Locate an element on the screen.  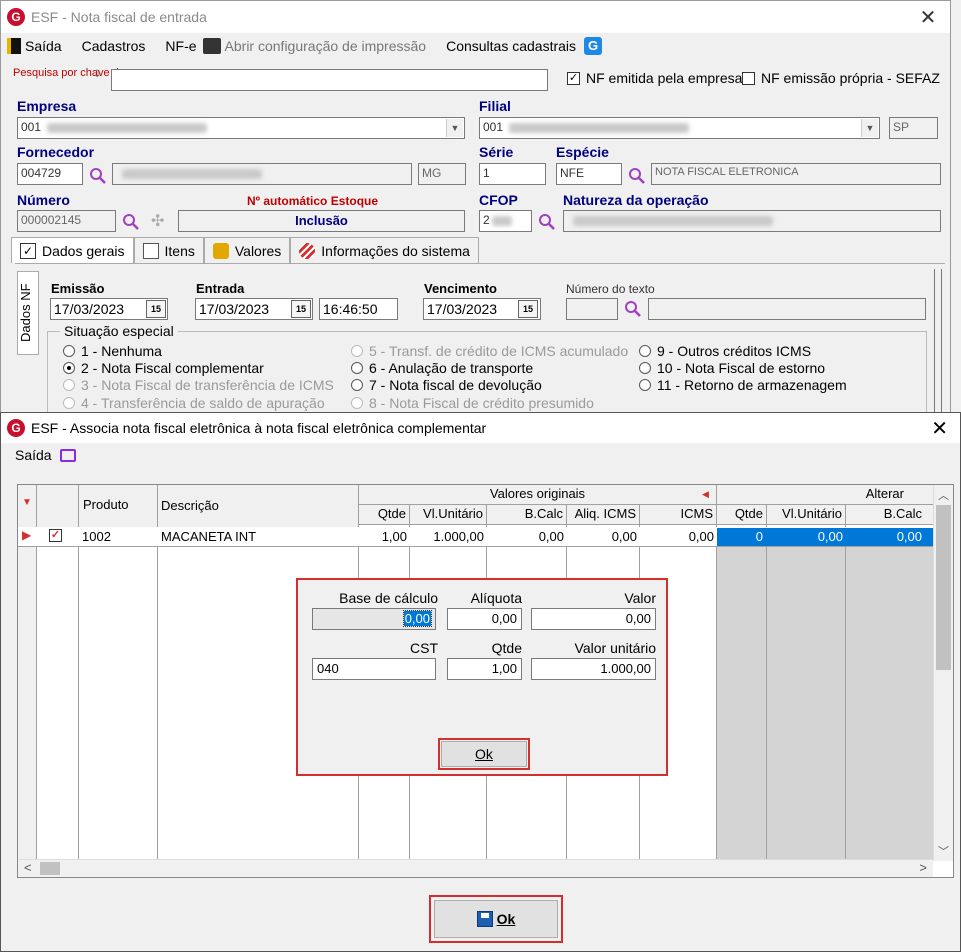
cell-icms: 0,00 is located at coordinates (701, 536).